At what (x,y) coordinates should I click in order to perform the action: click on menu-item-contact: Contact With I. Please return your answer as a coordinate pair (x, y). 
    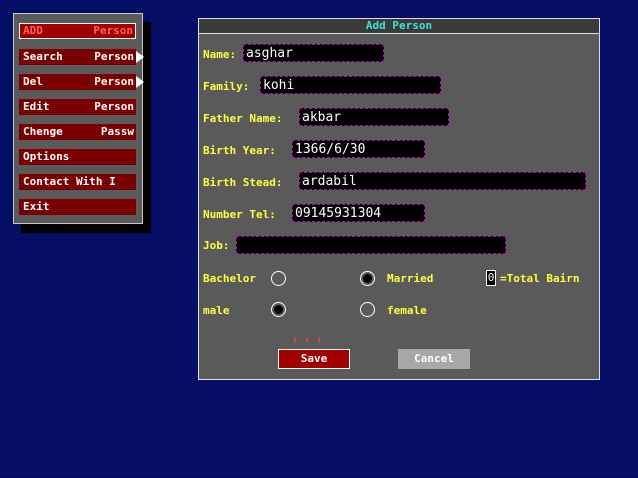
    Looking at the image, I should click on (77, 182).